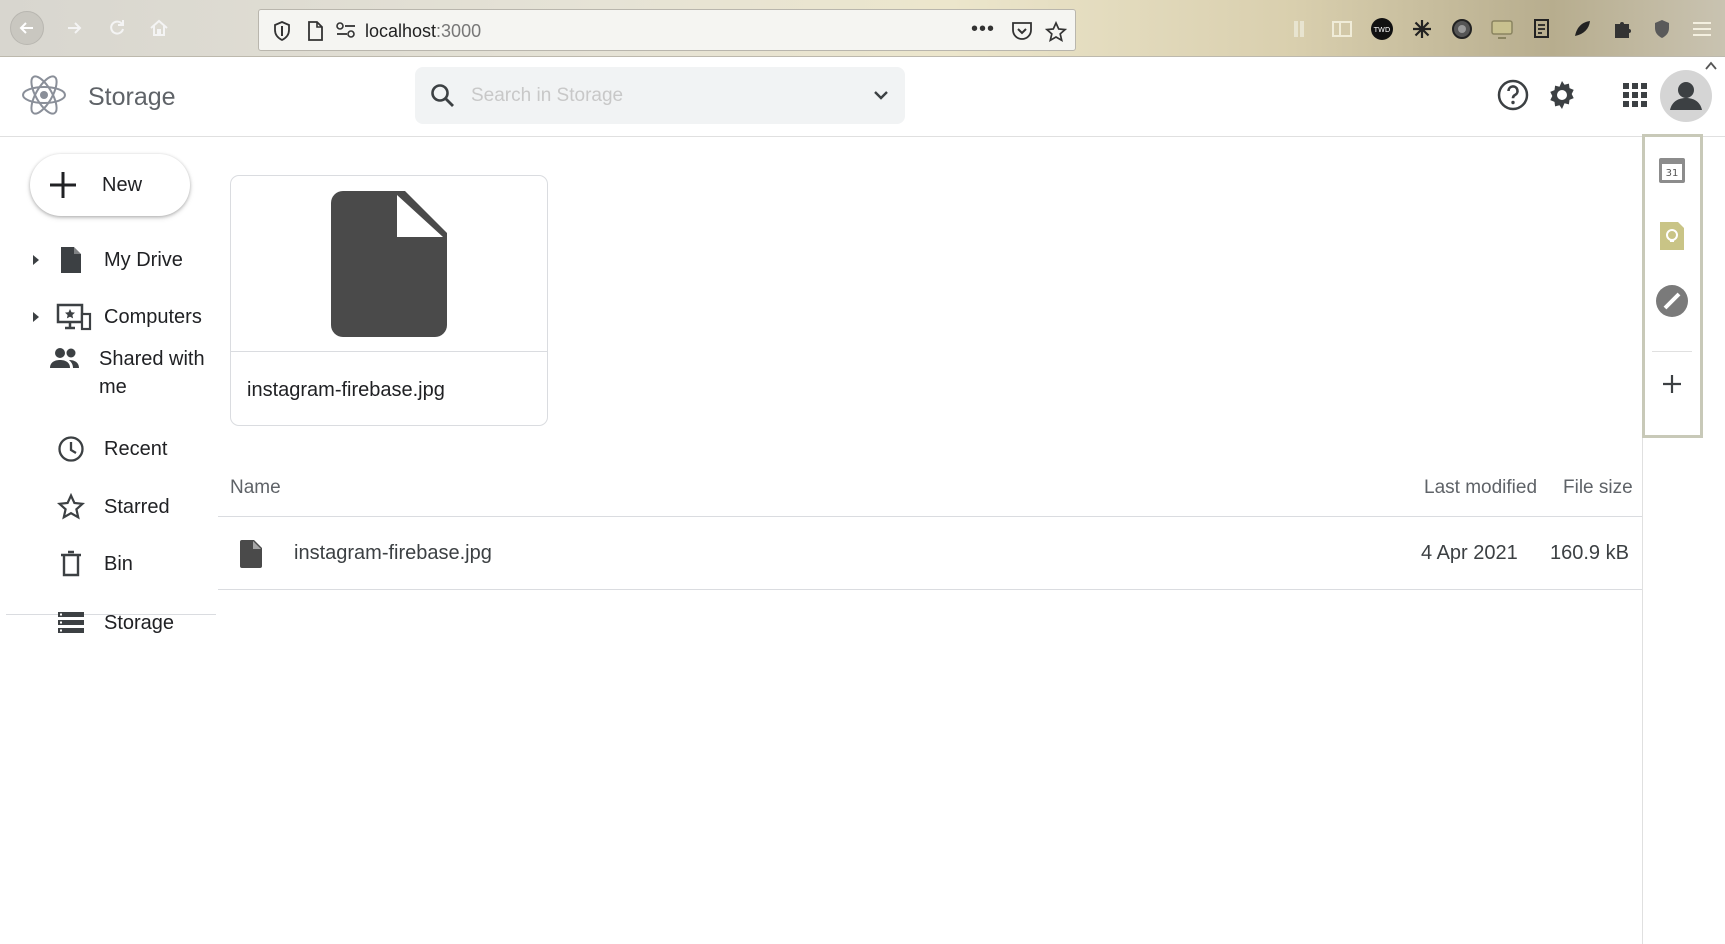  I want to click on notes-extension-icon, so click(1542, 29).